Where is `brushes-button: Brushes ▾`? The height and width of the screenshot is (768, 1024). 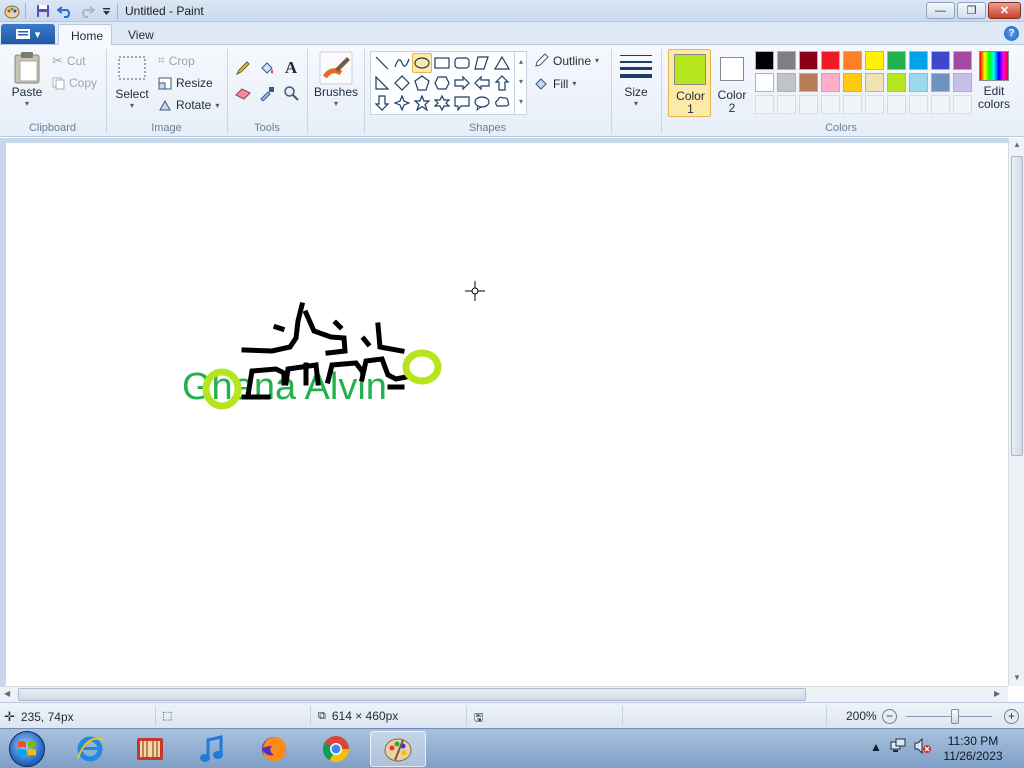 brushes-button: Brushes ▾ is located at coordinates (336, 79).